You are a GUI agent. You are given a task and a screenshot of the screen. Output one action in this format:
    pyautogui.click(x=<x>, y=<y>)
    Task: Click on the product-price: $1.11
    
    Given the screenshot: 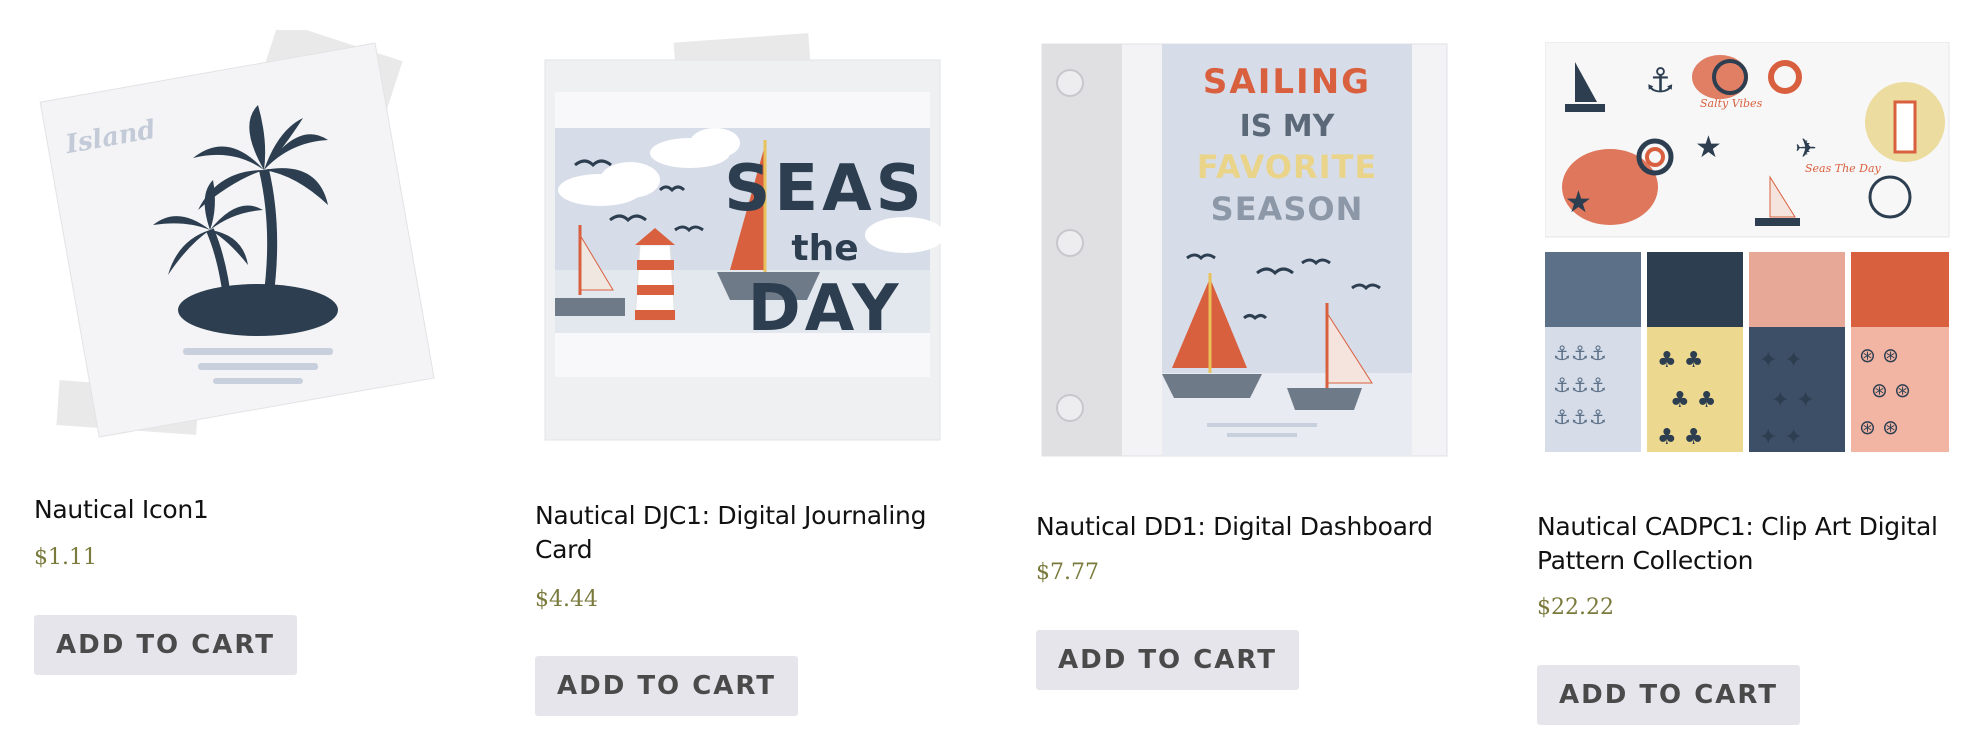 What is the action you would take?
    pyautogui.click(x=65, y=557)
    